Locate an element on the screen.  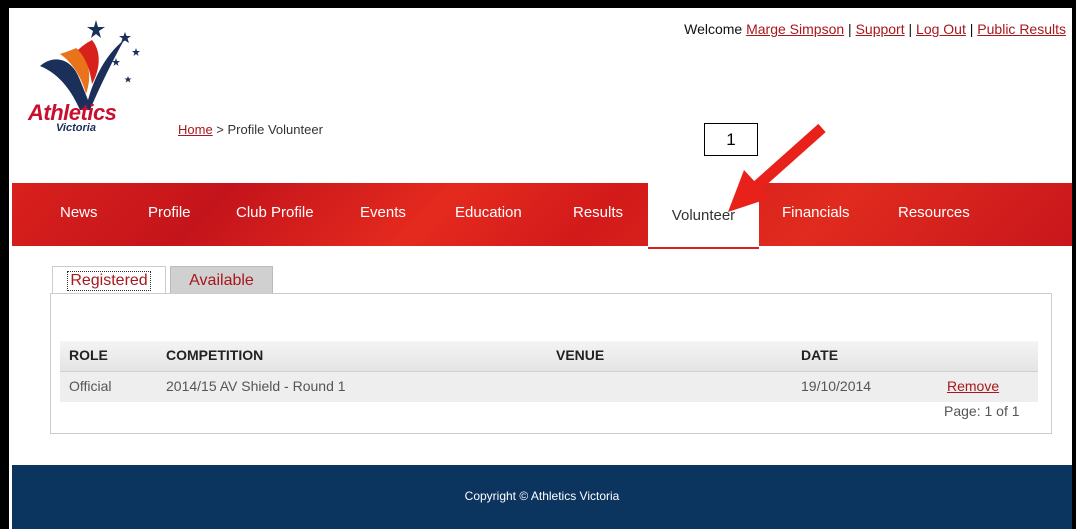
logo-wordmark: Athletics is located at coordinates (72, 112).